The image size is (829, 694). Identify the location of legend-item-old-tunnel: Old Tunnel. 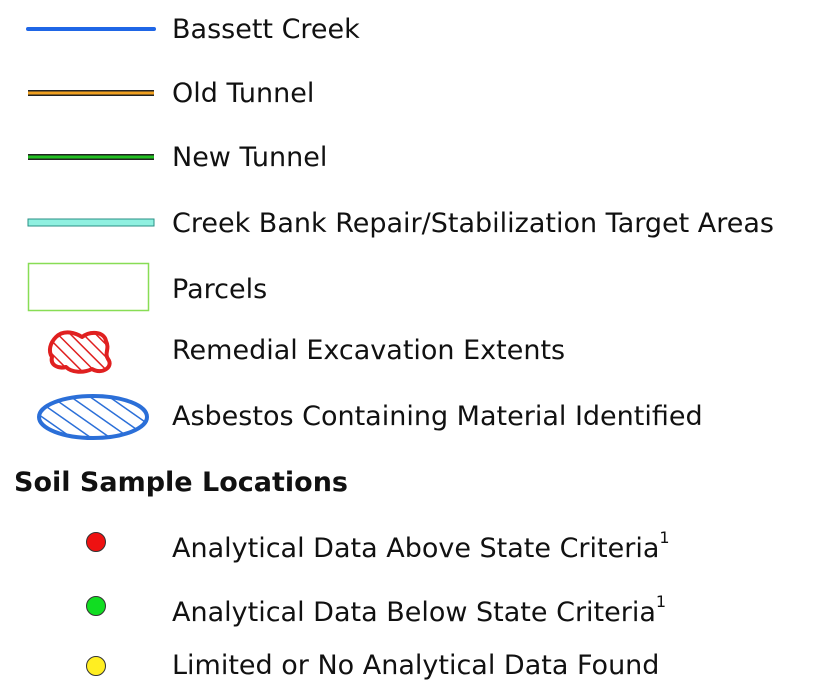
(414, 94).